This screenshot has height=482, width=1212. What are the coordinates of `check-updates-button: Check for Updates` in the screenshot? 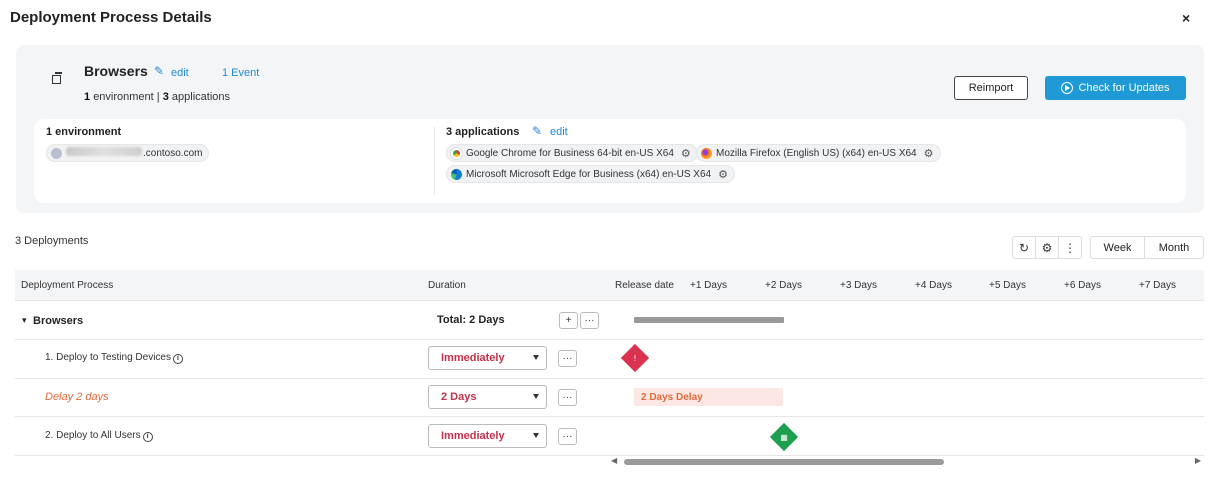 It's located at (1115, 88).